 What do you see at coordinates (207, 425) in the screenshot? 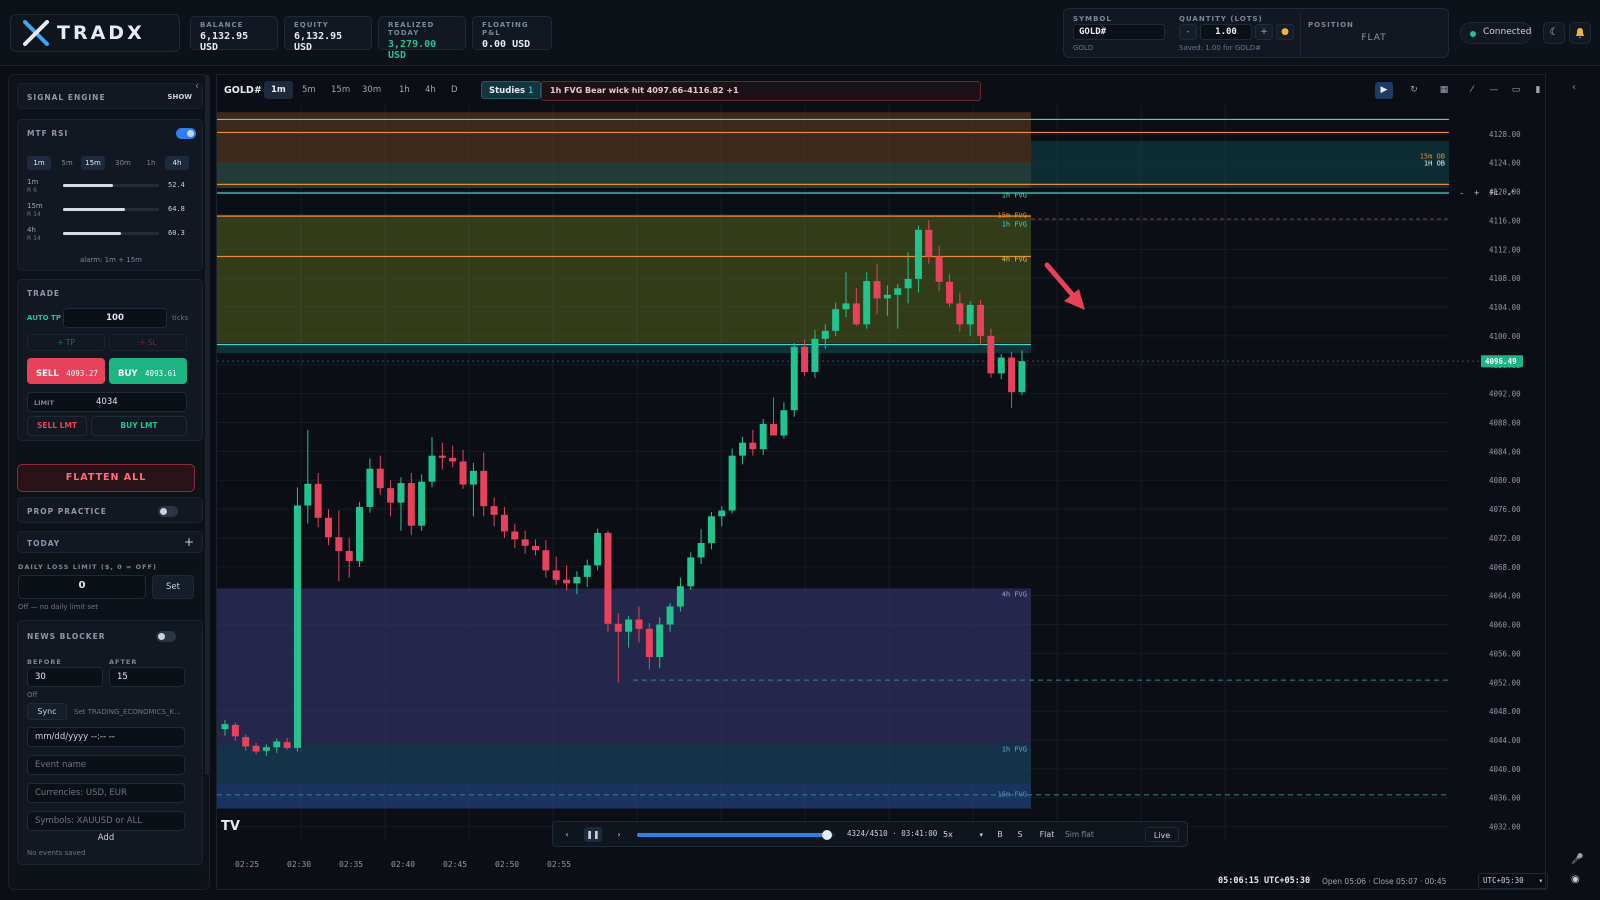
I see `sidebar-scrollbar` at bounding box center [207, 425].